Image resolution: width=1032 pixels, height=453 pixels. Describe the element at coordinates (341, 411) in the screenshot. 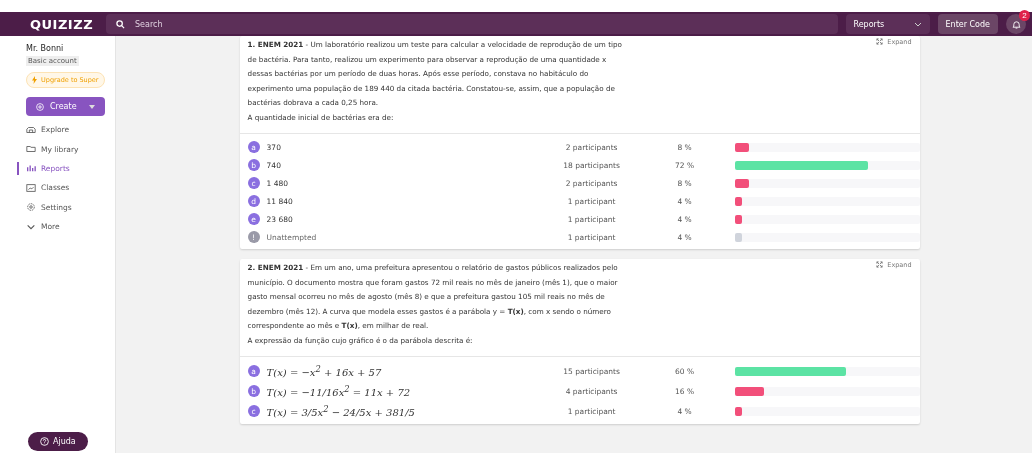

I see `answer-text: T(x) = 3/5x$^{2}$ − 24/5x + 381/5` at that location.